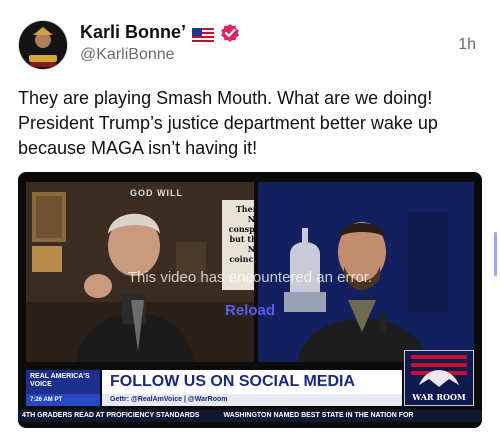  What do you see at coordinates (252, 382) in the screenshot?
I see `broadcast-banner: FOLLOW US ON SOCIAL MEDIA` at bounding box center [252, 382].